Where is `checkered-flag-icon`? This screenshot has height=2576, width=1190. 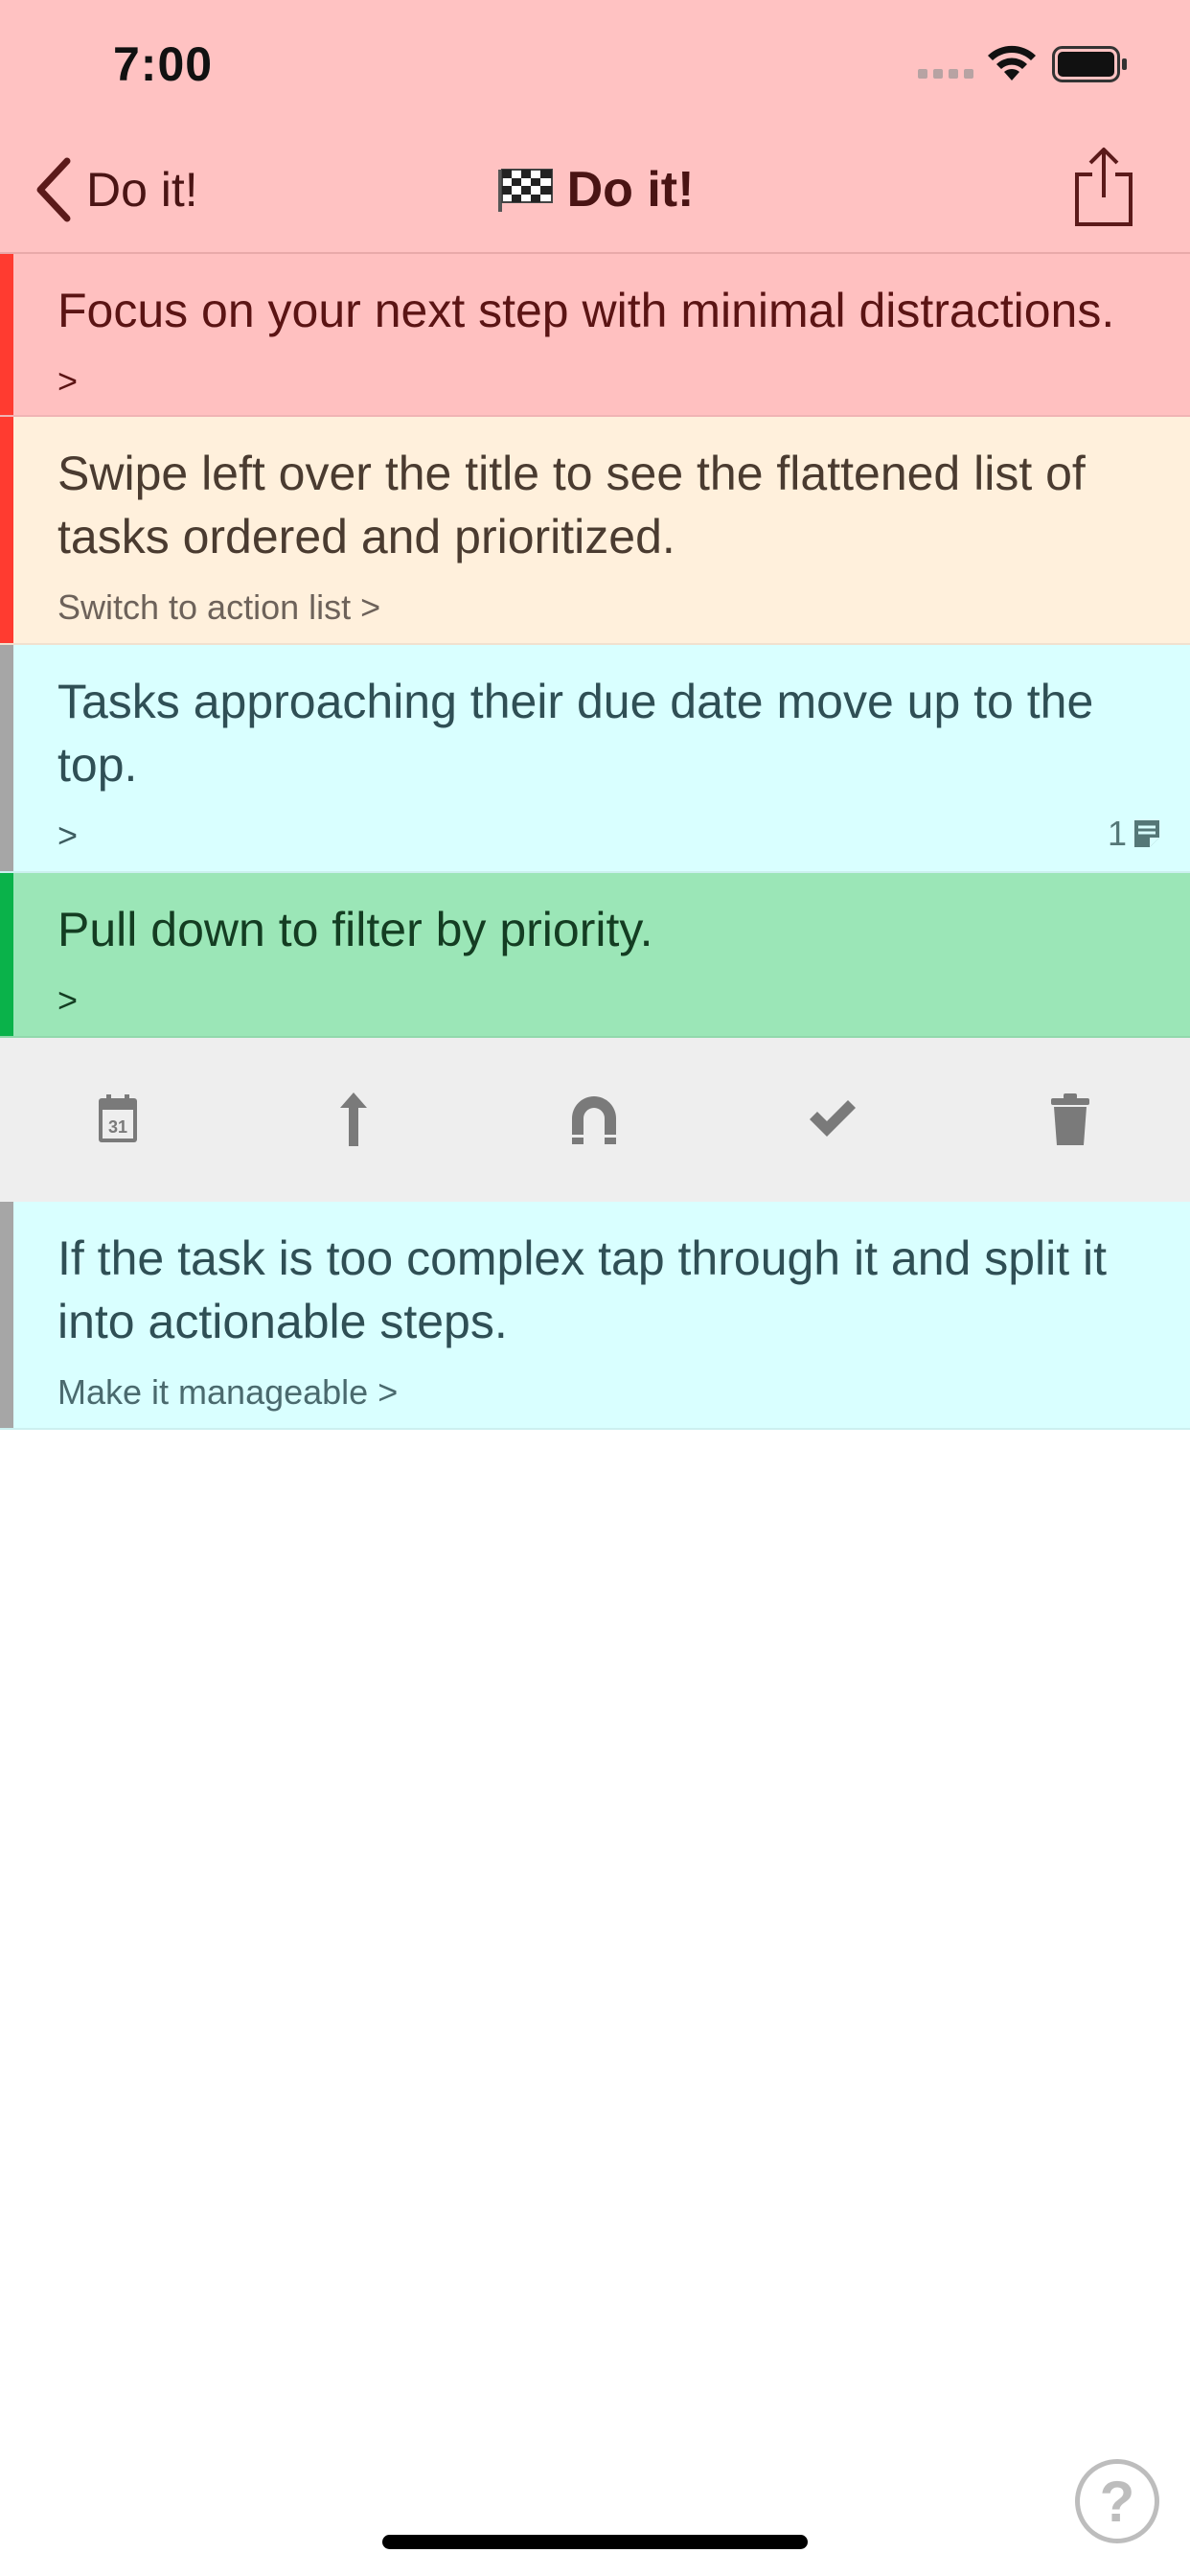 checkered-flag-icon is located at coordinates (525, 190).